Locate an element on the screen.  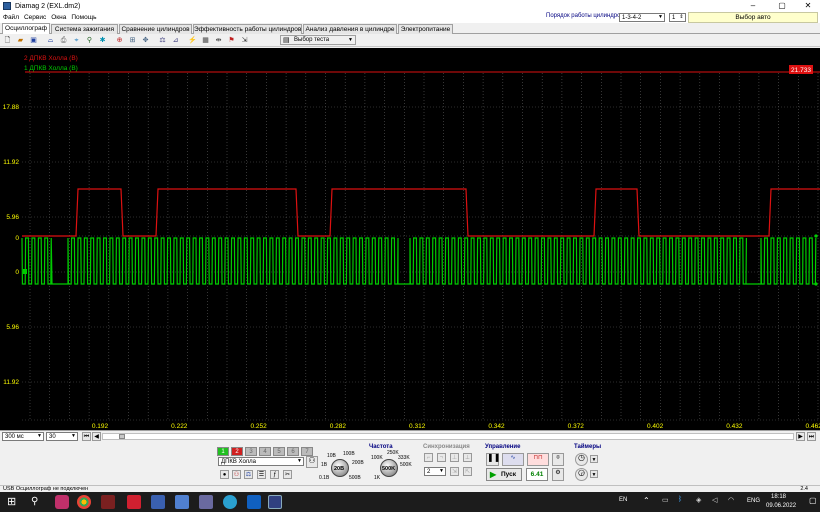
cylinder-order-select: 1-3-4-2 ▼ is located at coordinates (642, 17).